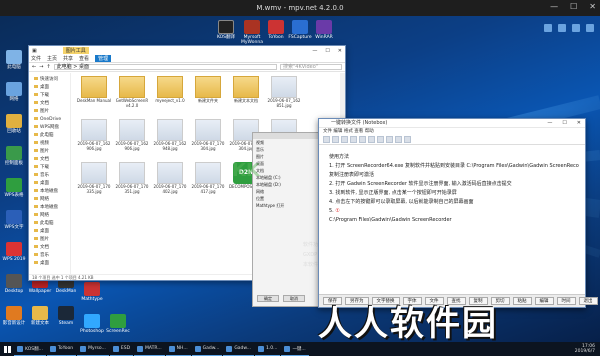 This screenshot has width=600, height=356. What do you see at coordinates (14, 284) in the screenshot?
I see `desktop-icon: Desktop` at bounding box center [14, 284].